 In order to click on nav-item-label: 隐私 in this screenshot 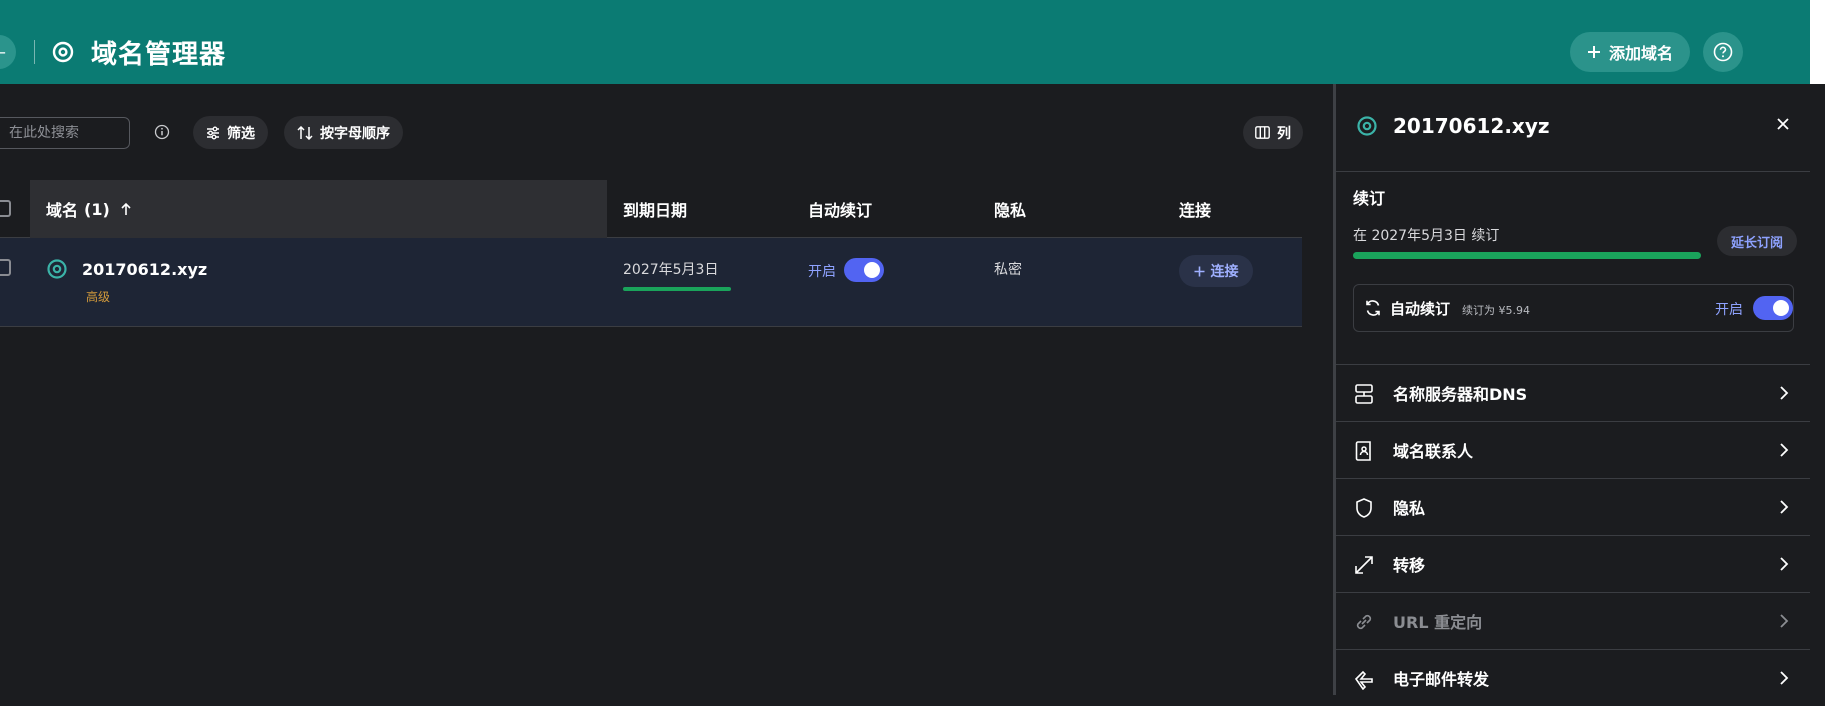, I will do `click(1409, 508)`.